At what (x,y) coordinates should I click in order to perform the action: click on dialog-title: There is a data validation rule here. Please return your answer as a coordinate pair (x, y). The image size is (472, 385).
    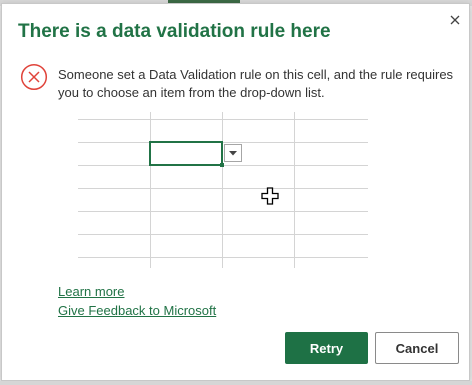
    Looking at the image, I should click on (174, 31).